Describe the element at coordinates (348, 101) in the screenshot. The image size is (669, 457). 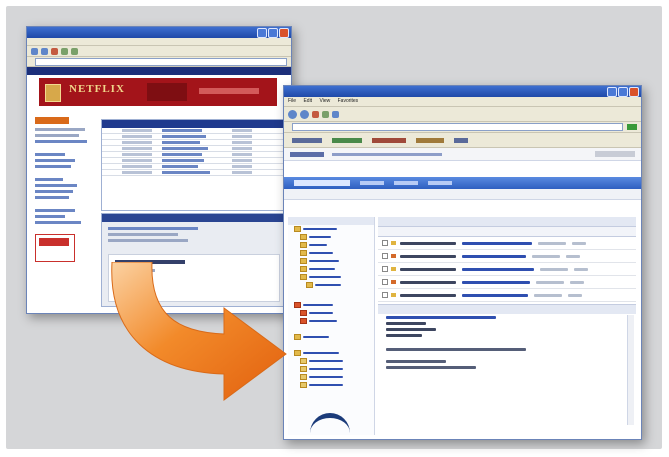
I see `menu-favorites: Favorites` at that location.